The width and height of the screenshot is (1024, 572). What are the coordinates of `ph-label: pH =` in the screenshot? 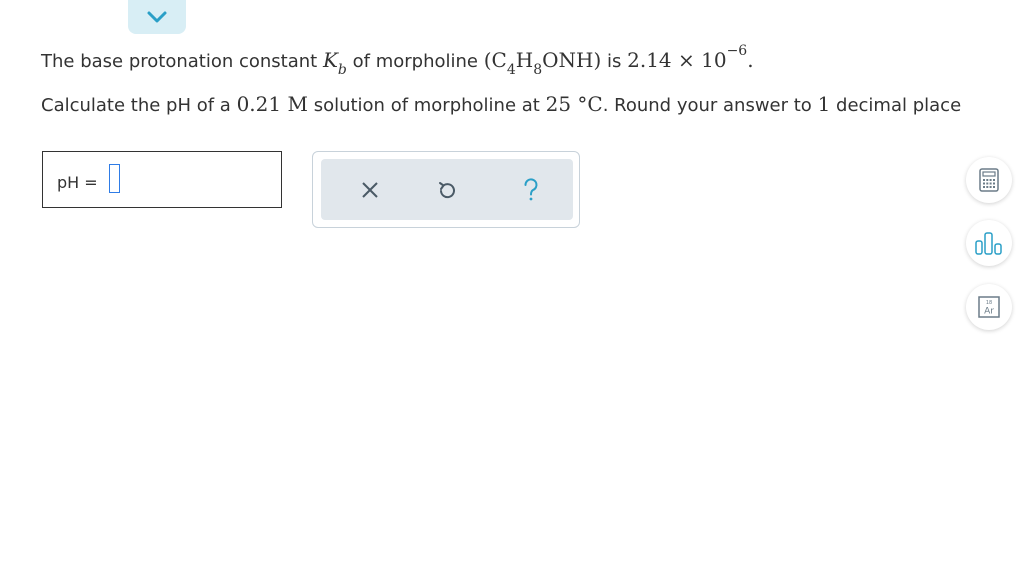 It's located at (77, 182).